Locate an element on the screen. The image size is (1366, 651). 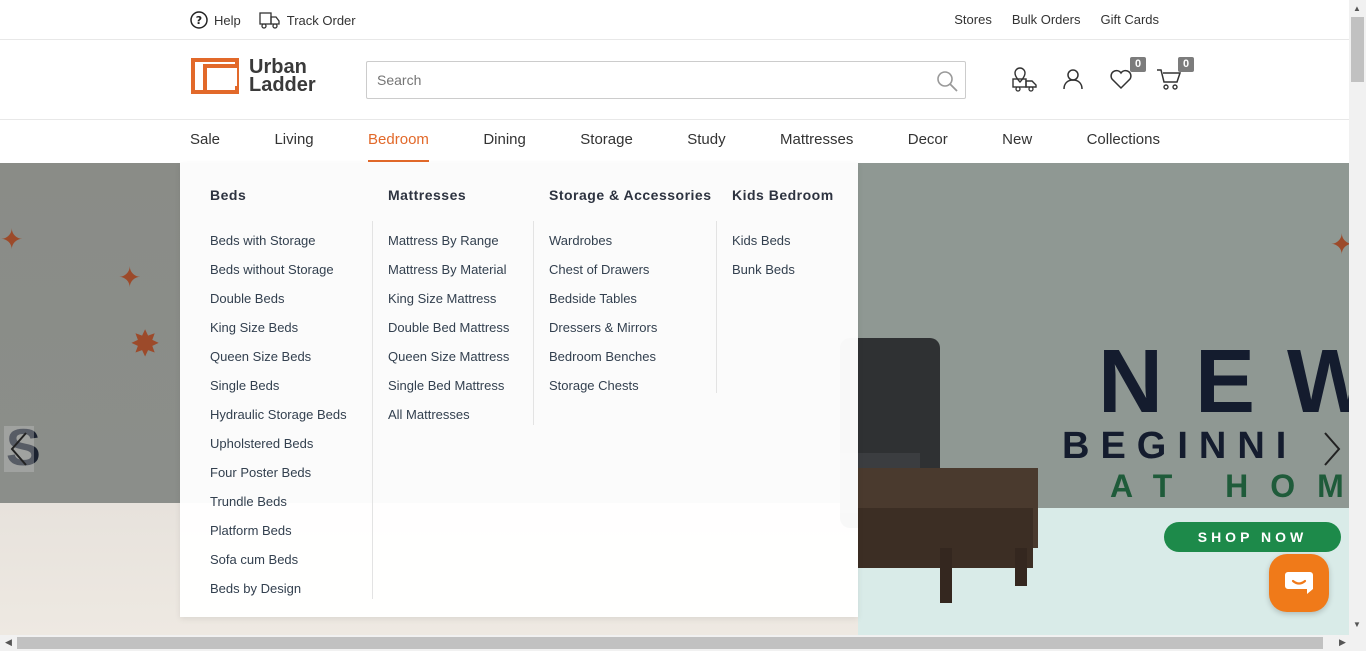
help-icon: ? is located at coordinates (199, 20).